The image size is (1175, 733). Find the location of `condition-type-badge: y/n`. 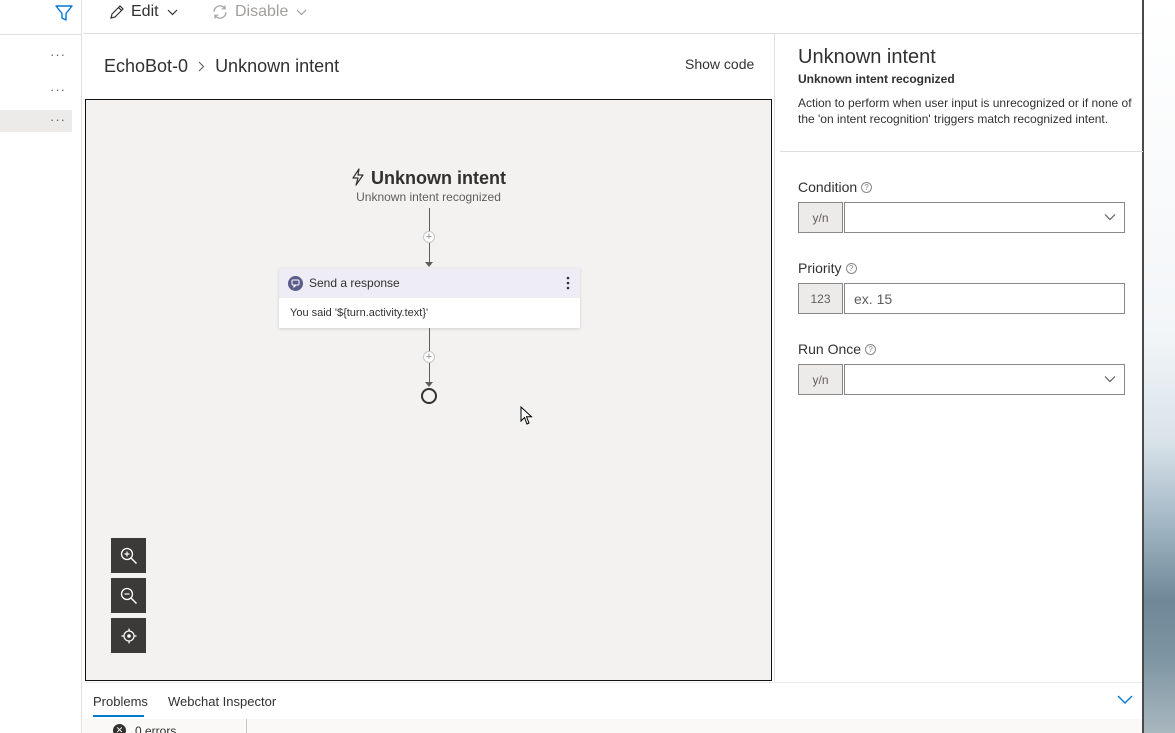

condition-type-badge: y/n is located at coordinates (820, 217).